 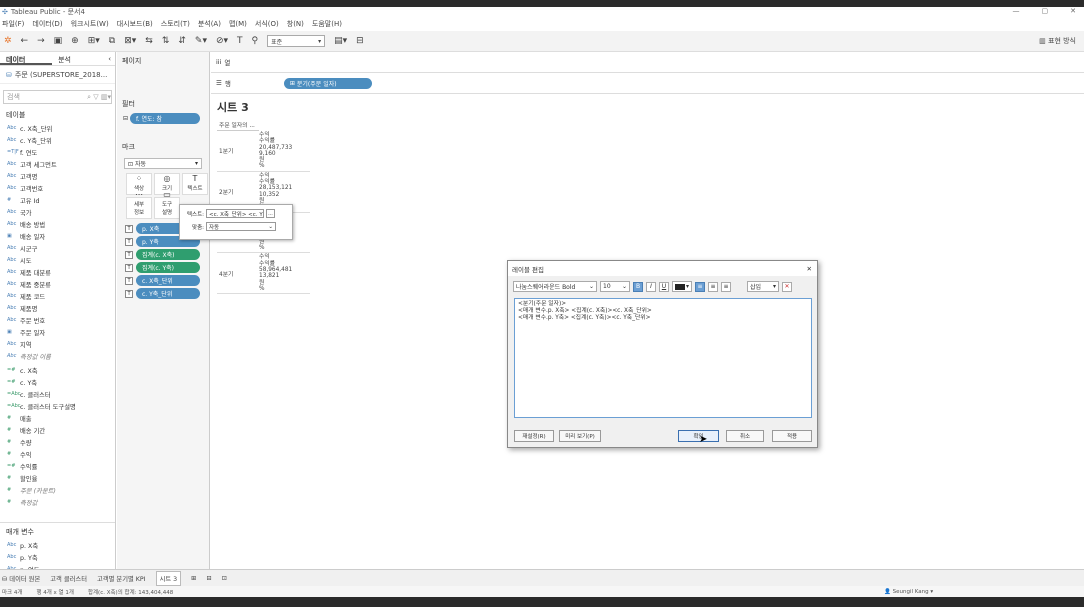 I want to click on pages-card: 페이지, so click(x=163, y=61).